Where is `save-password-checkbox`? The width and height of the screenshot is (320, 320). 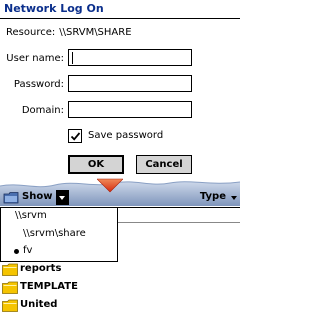 save-password-checkbox is located at coordinates (75, 136).